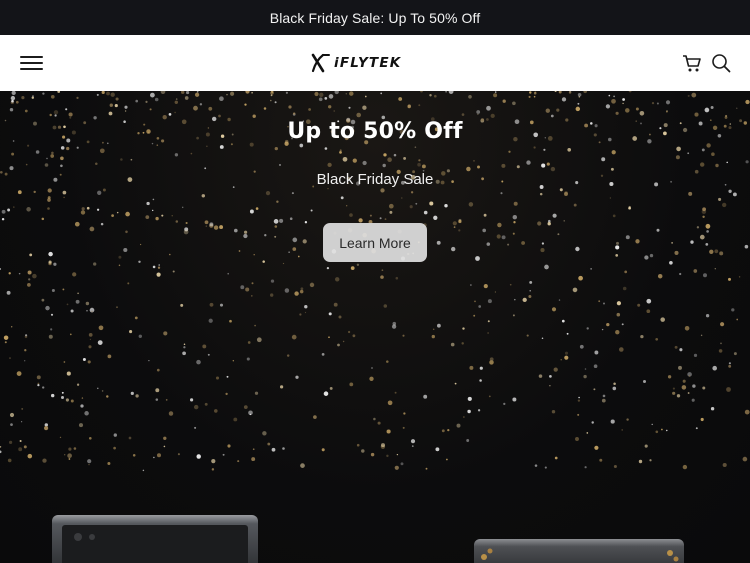  I want to click on product-image-right, so click(579, 550).